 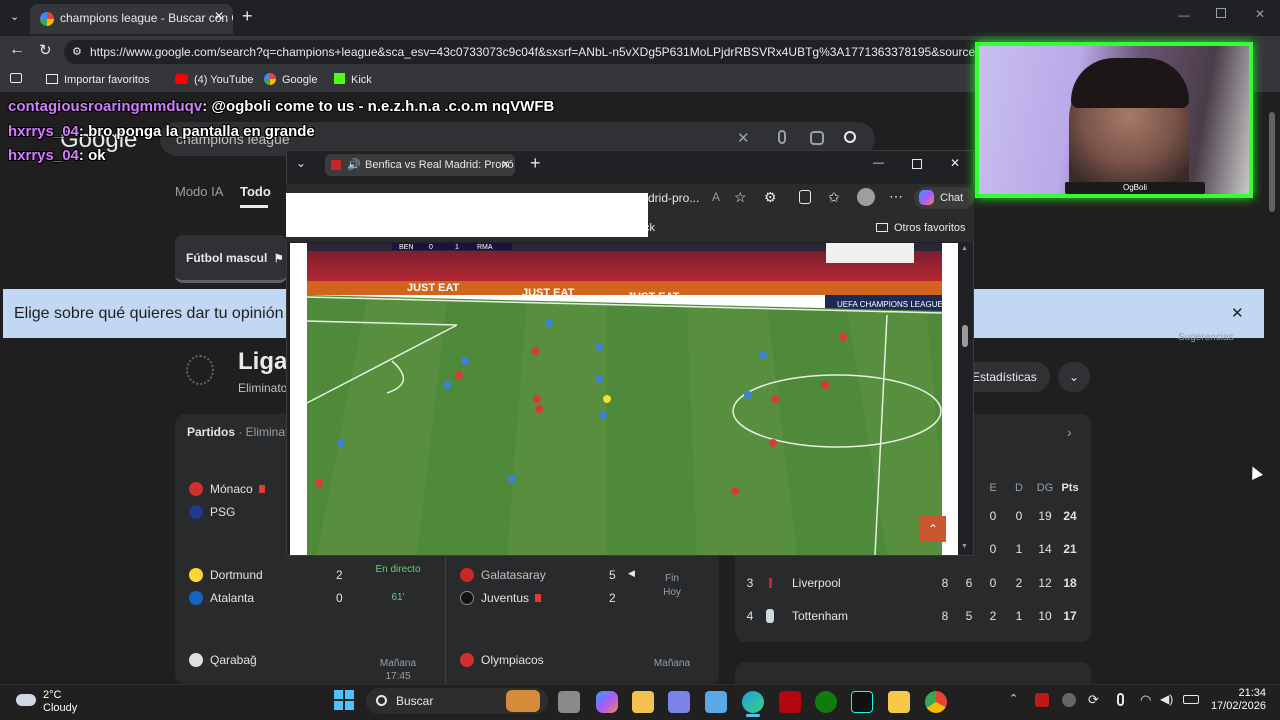 I want to click on tab-modo-ia: Modo IA, so click(x=199, y=191).